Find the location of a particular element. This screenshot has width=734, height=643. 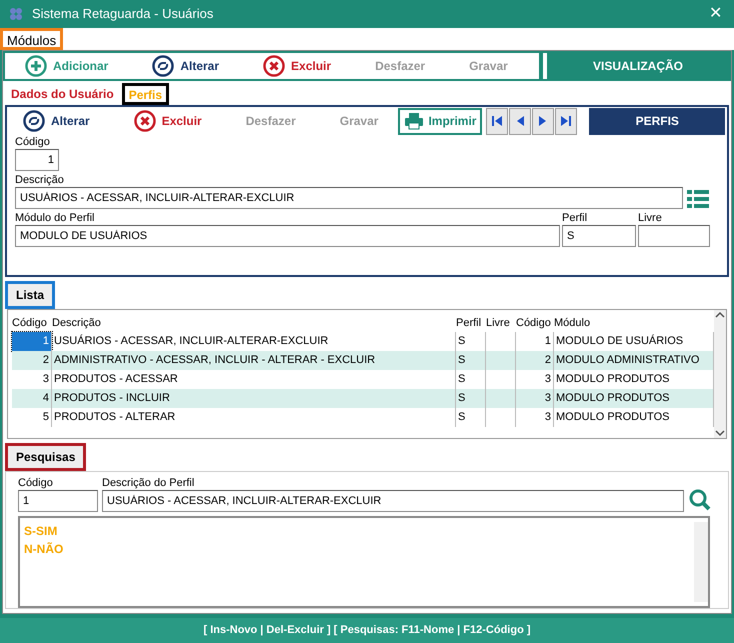

status-bar: [ Ins-Novo | Del-Excluir ] [ Pesquisas: F11-Nome | F12-Código ] is located at coordinates (367, 630).